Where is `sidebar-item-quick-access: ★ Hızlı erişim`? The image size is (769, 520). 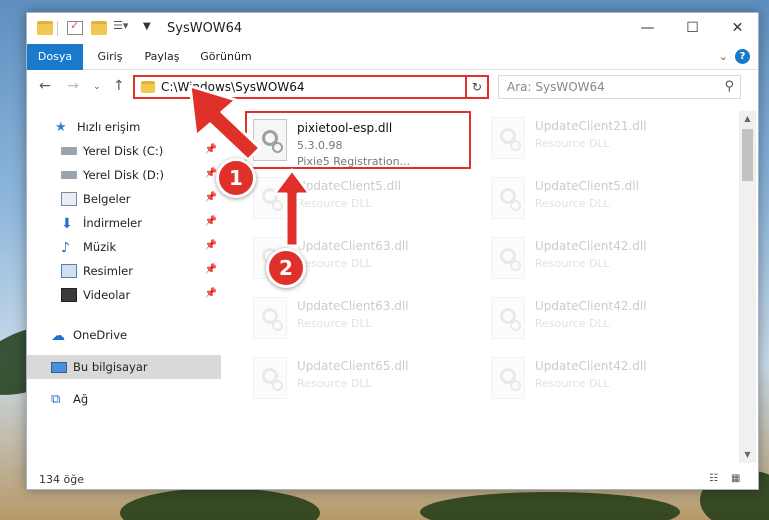
sidebar-item-quick-access: ★ Hızlı erişim is located at coordinates (124, 127).